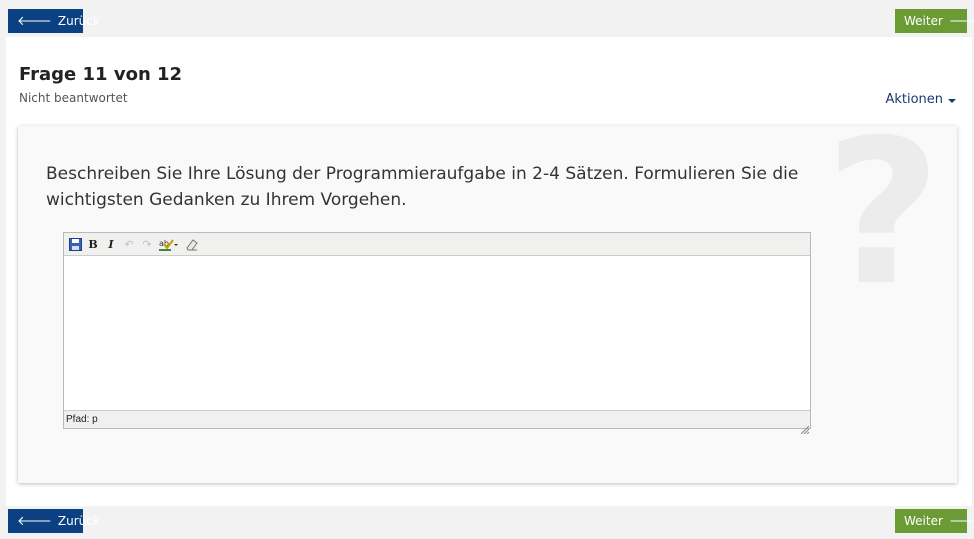 This screenshot has width=974, height=539. Describe the element at coordinates (54, 521) in the screenshot. I see `back-button-bottom: 🡐 Zurück` at that location.